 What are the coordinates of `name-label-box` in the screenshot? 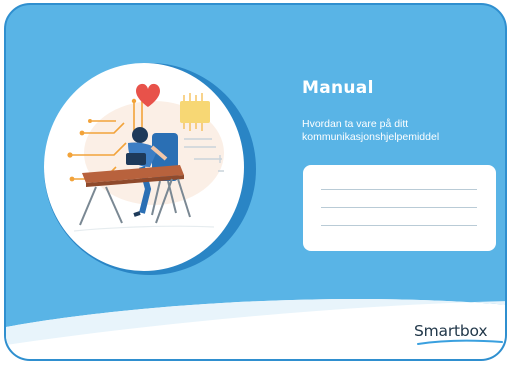 It's located at (399, 208).